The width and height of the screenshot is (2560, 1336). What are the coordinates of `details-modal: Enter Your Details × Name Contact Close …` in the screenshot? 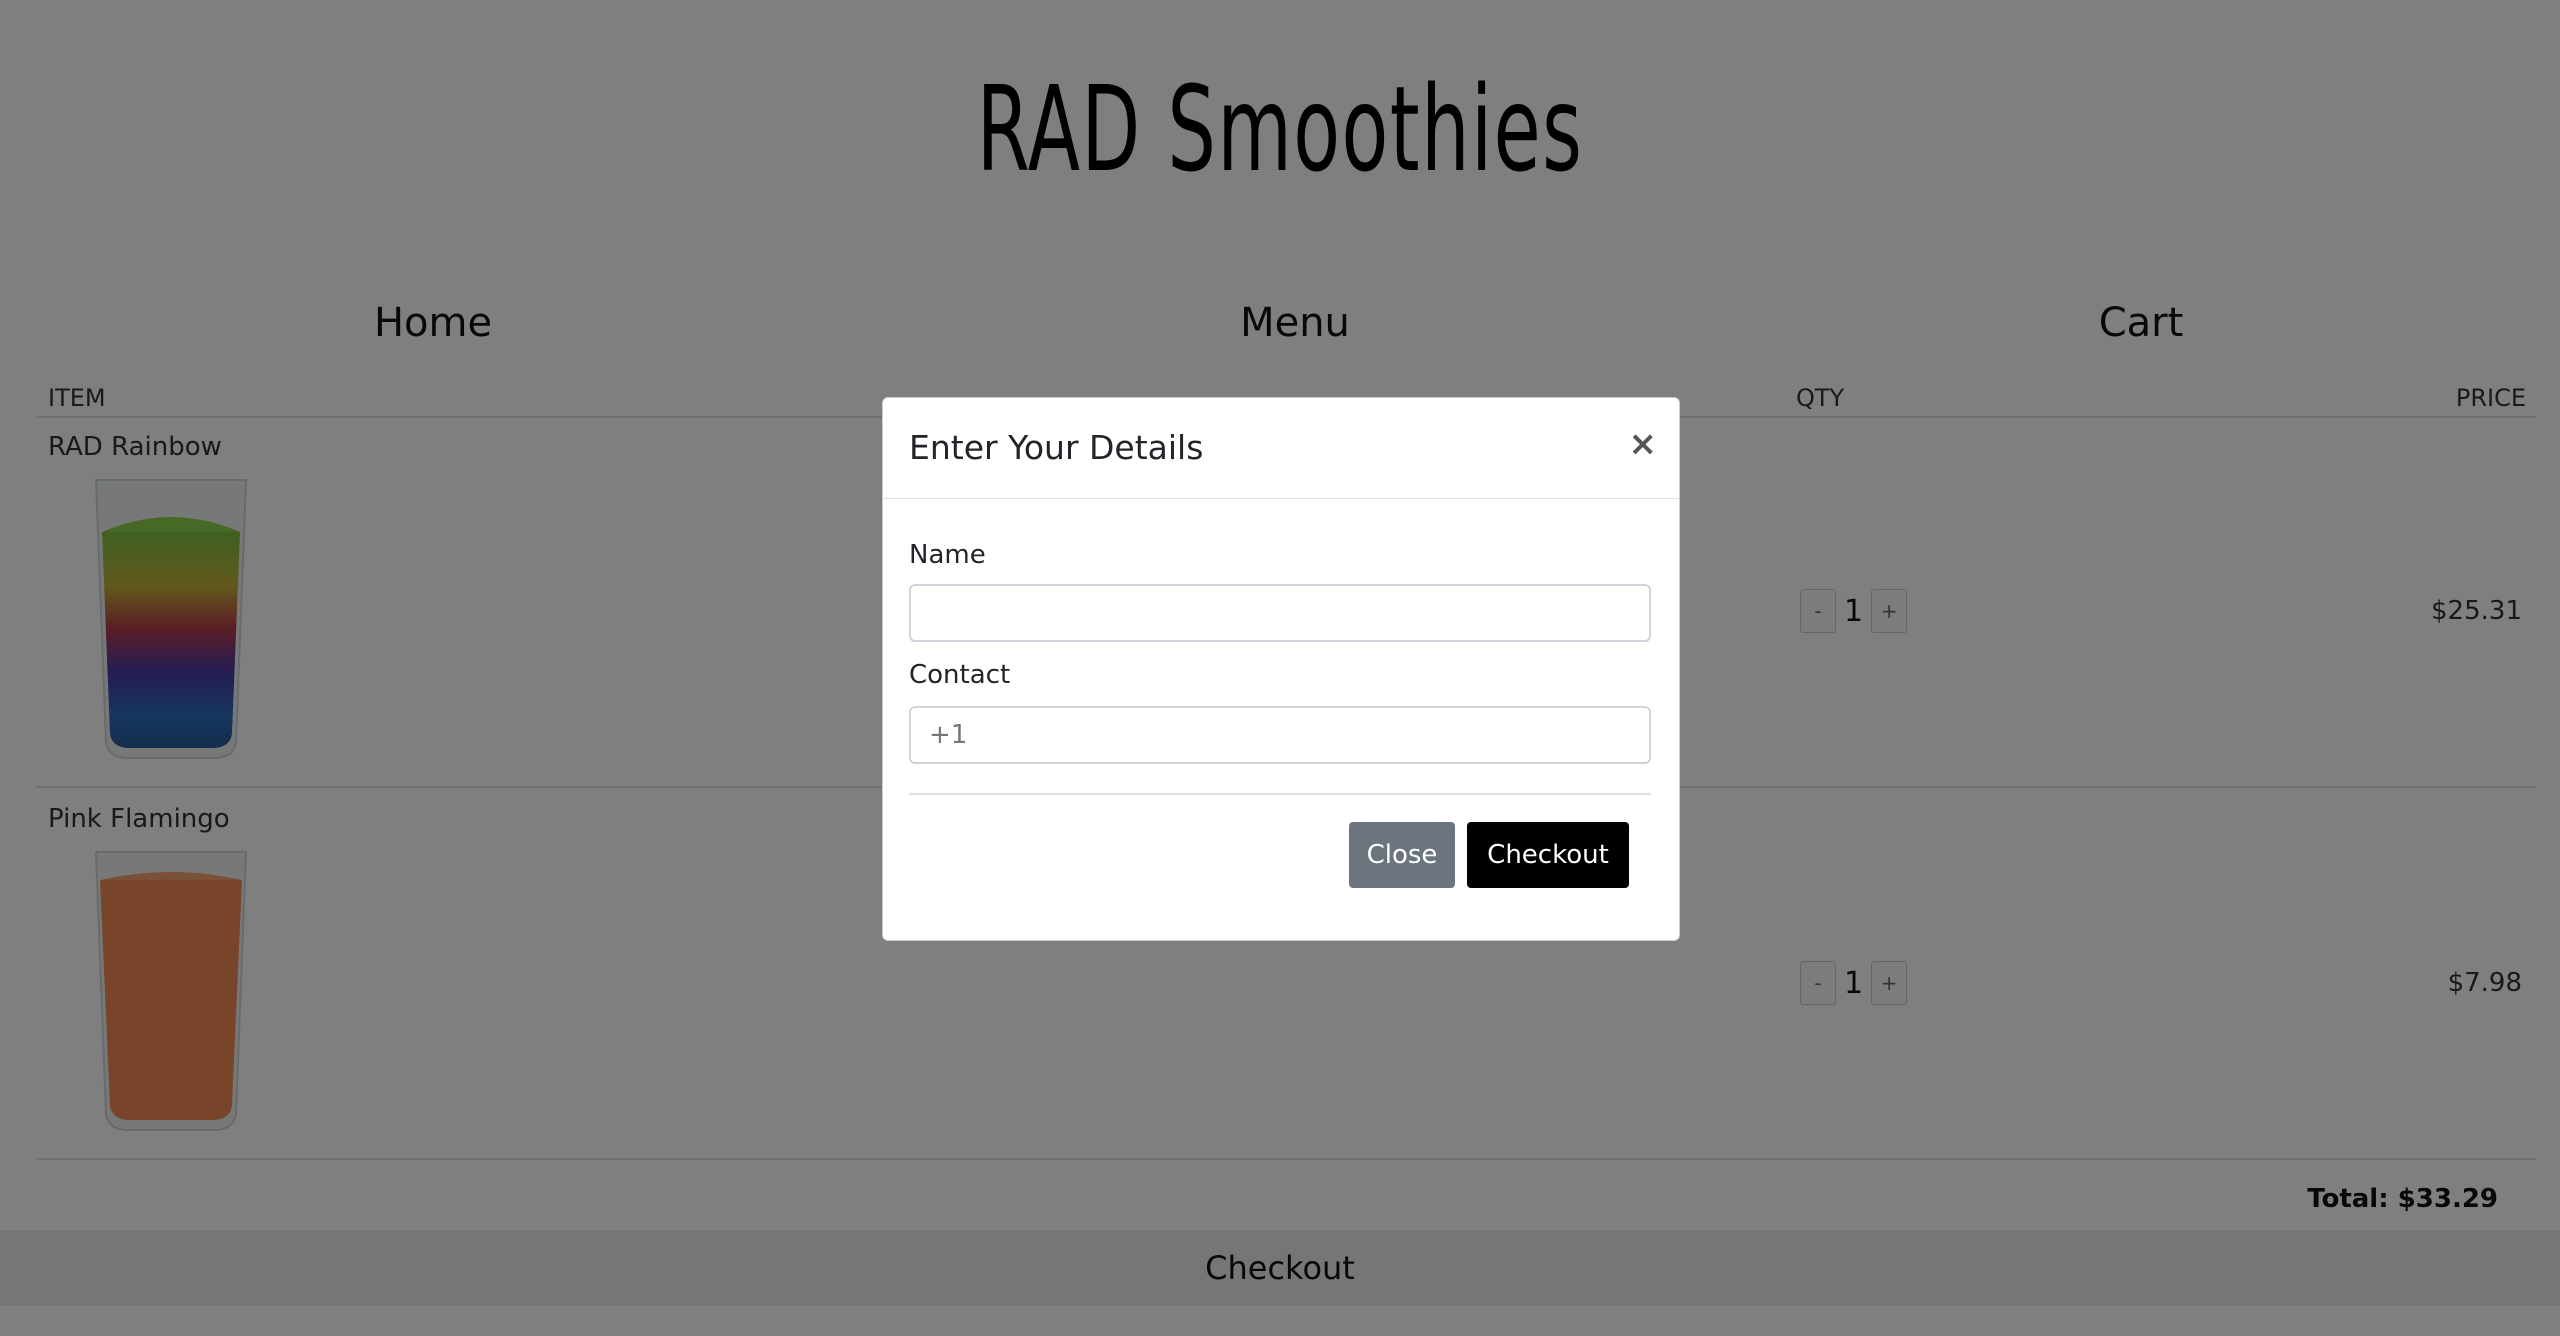 It's located at (1281, 669).